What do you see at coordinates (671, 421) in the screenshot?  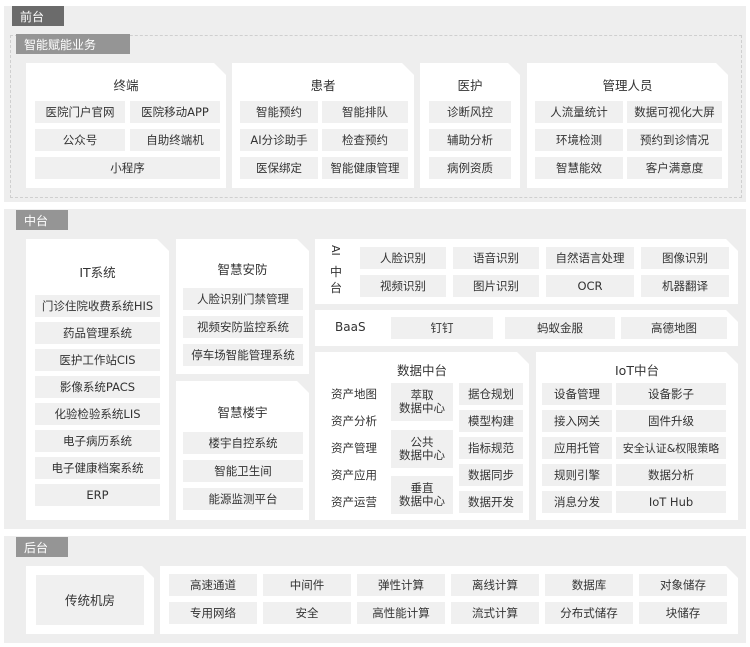 I see `iot-item: 固件升级` at bounding box center [671, 421].